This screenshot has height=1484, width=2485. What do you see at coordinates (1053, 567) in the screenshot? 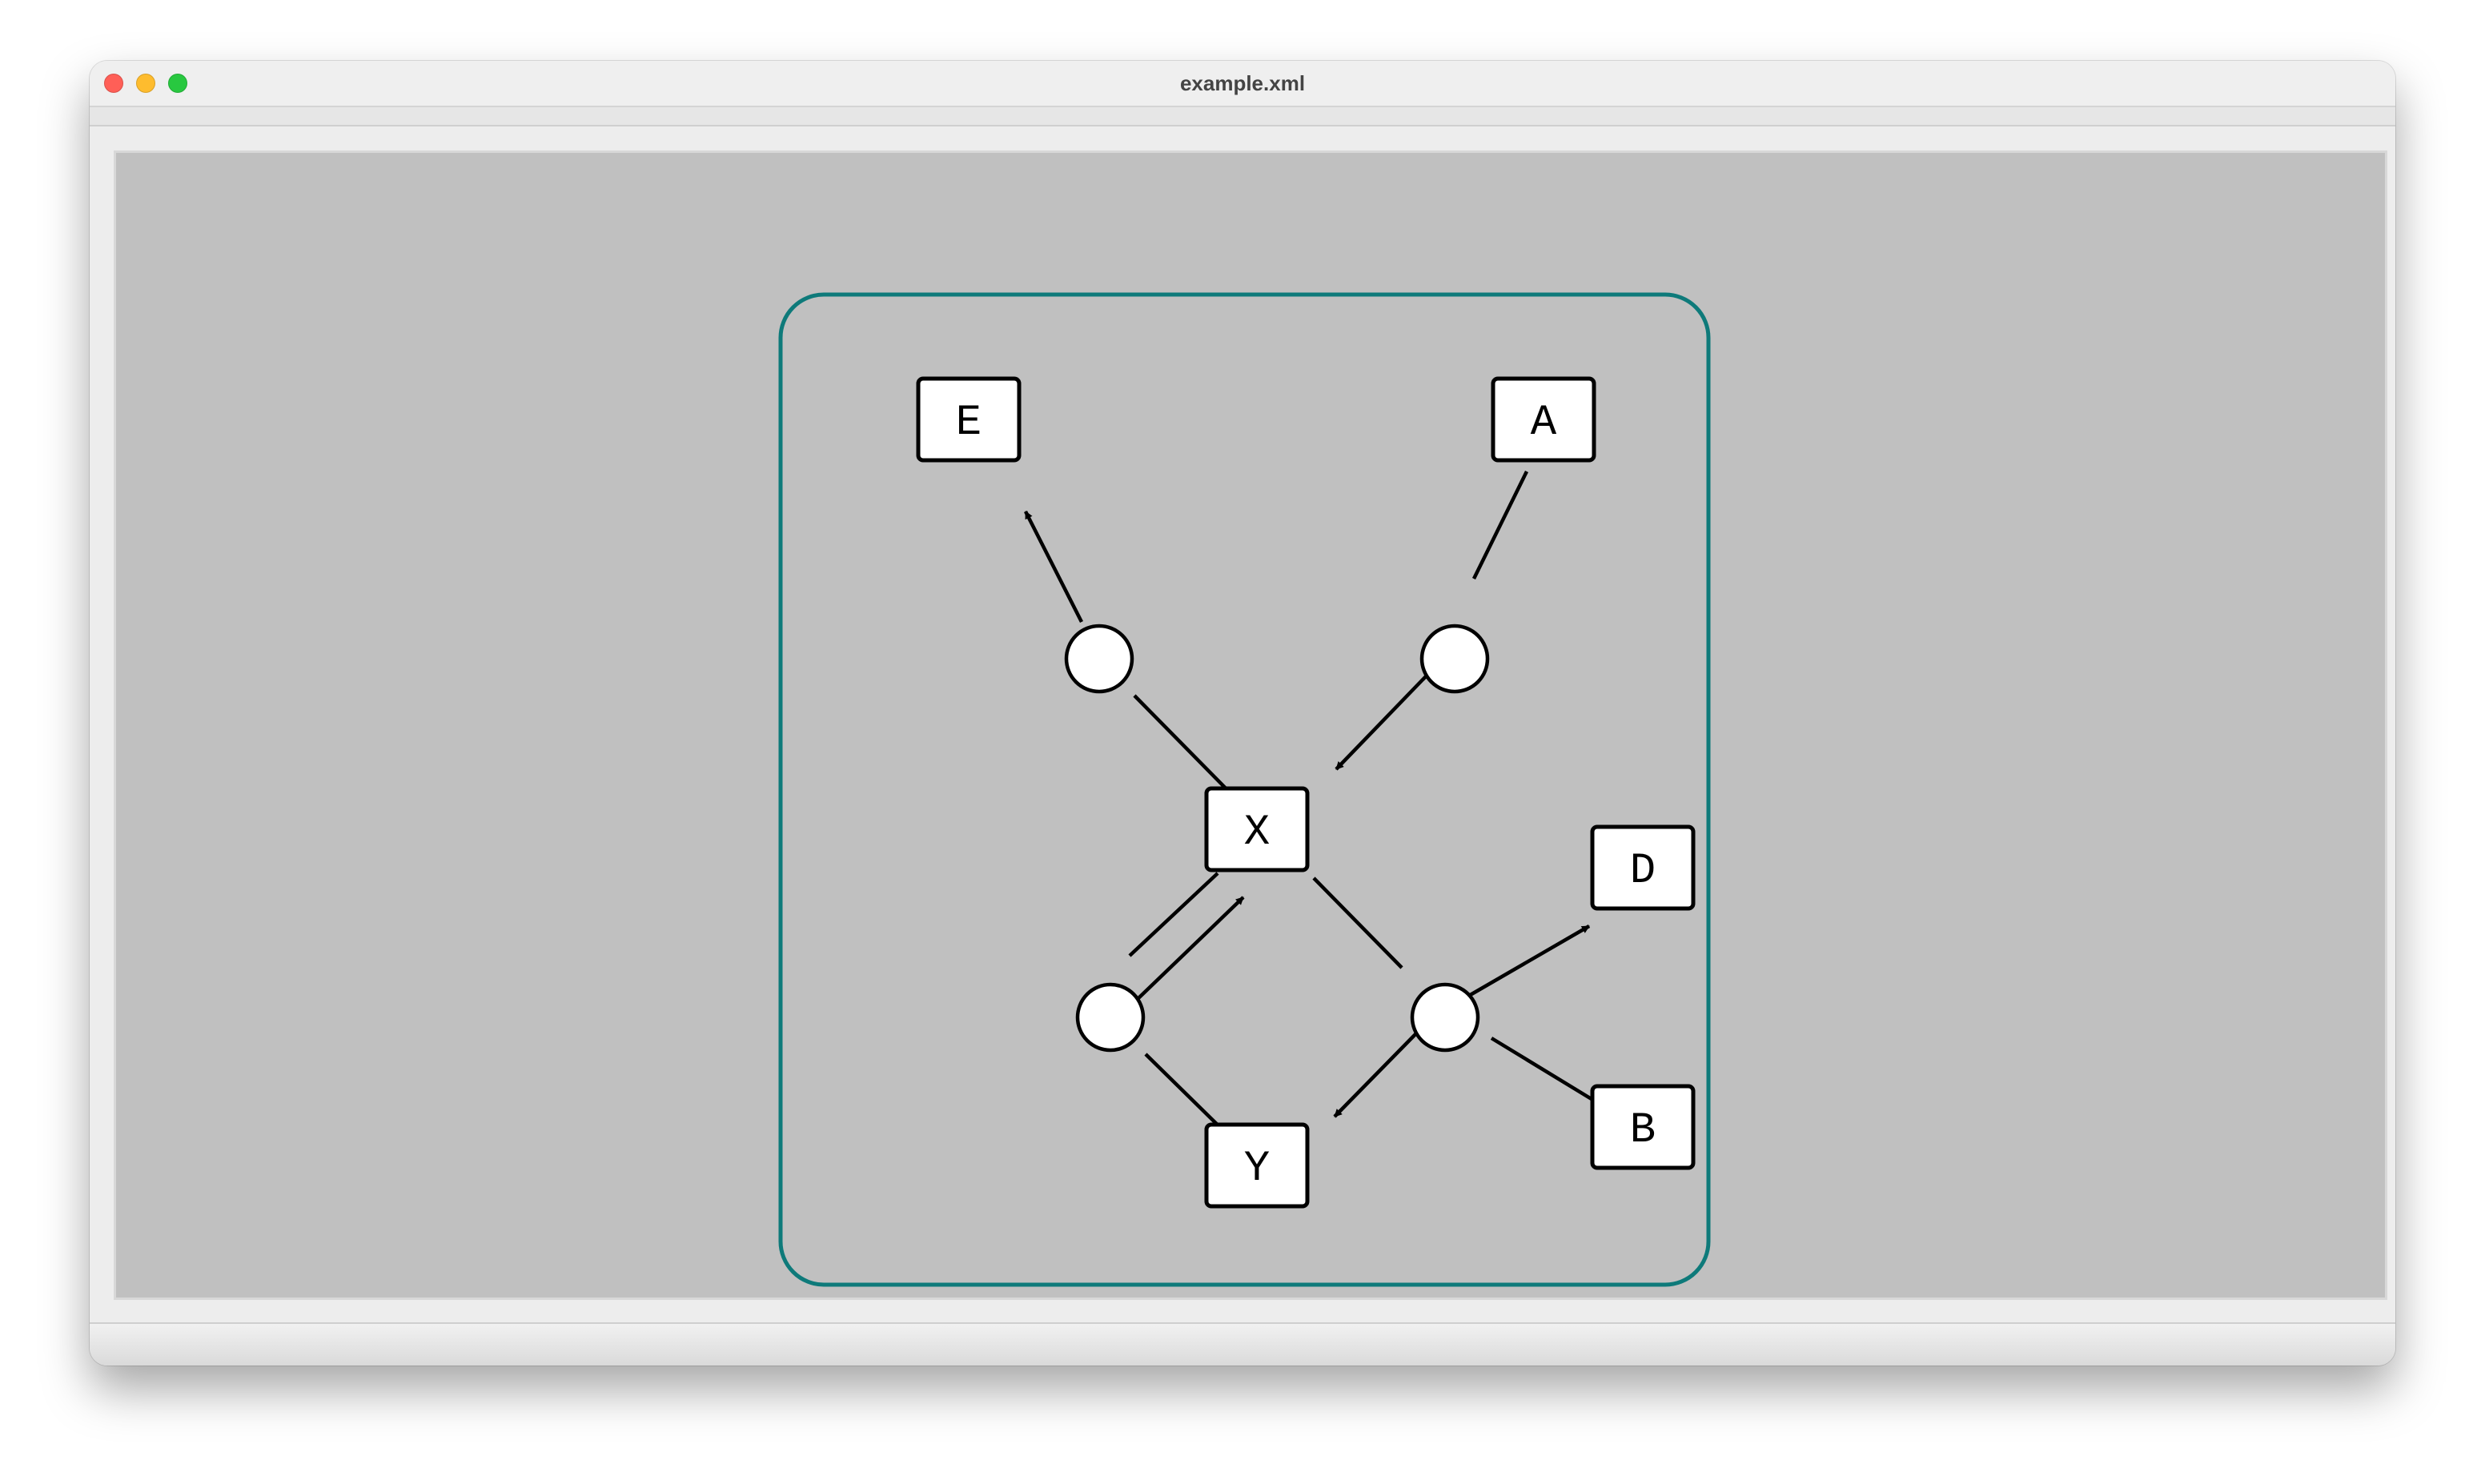
I see `edge-r1-to-e` at bounding box center [1053, 567].